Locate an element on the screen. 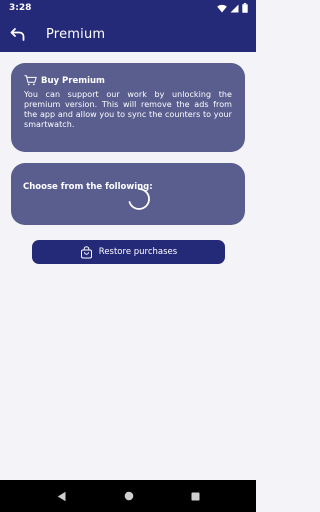 This screenshot has height=512, width=320. signal-icon is located at coordinates (234, 8).